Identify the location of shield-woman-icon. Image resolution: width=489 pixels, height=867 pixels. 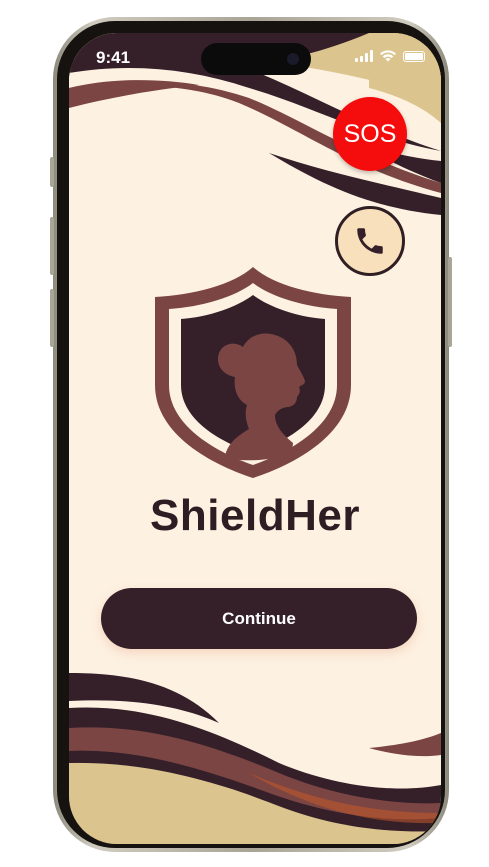
(253, 372).